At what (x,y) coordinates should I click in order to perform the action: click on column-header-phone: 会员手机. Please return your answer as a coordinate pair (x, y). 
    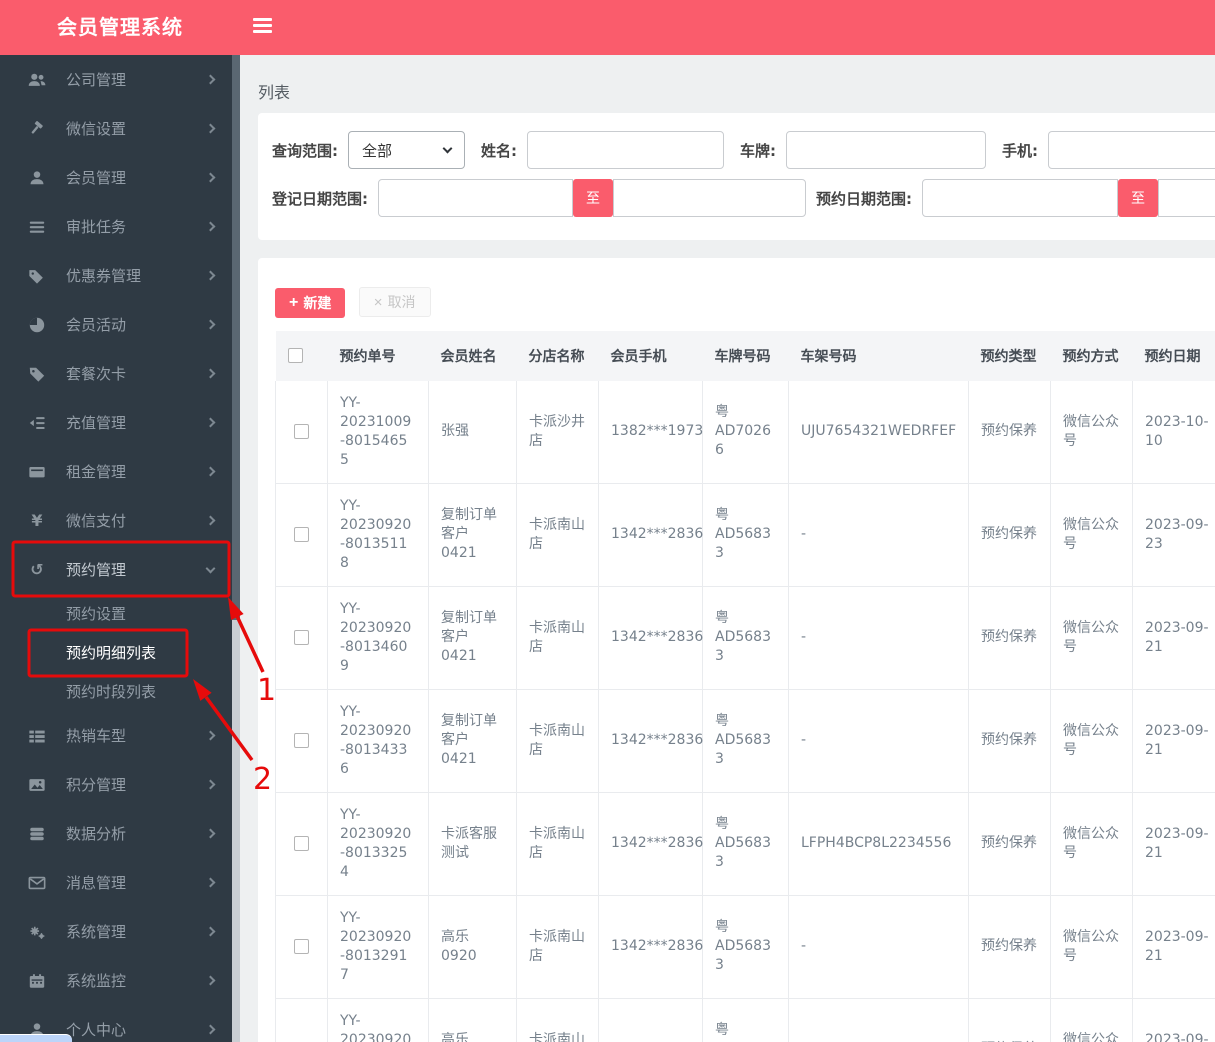
    Looking at the image, I should click on (650, 355).